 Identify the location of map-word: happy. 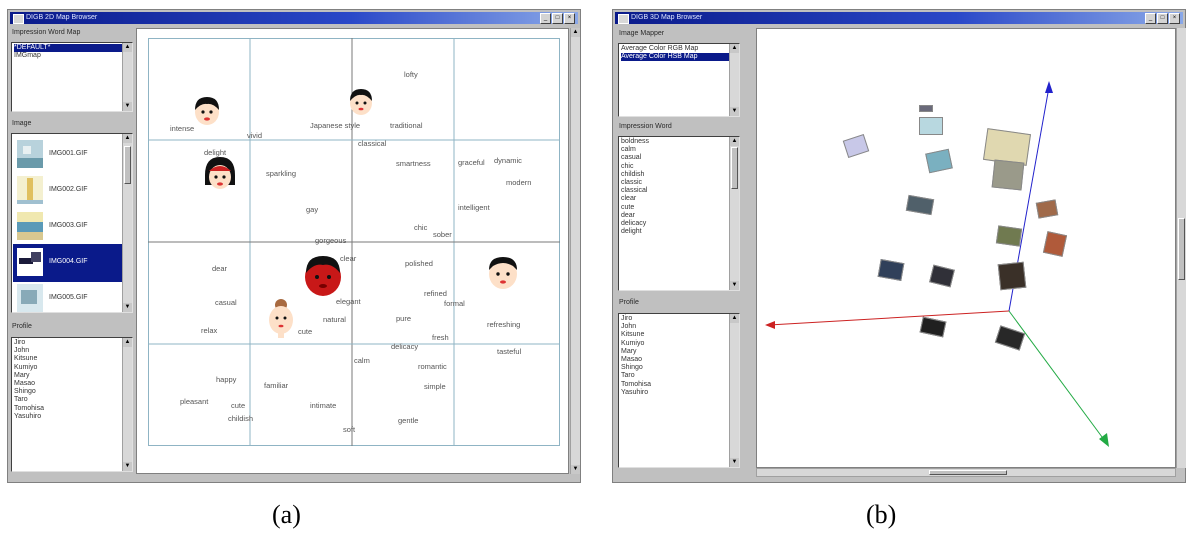
(226, 379).